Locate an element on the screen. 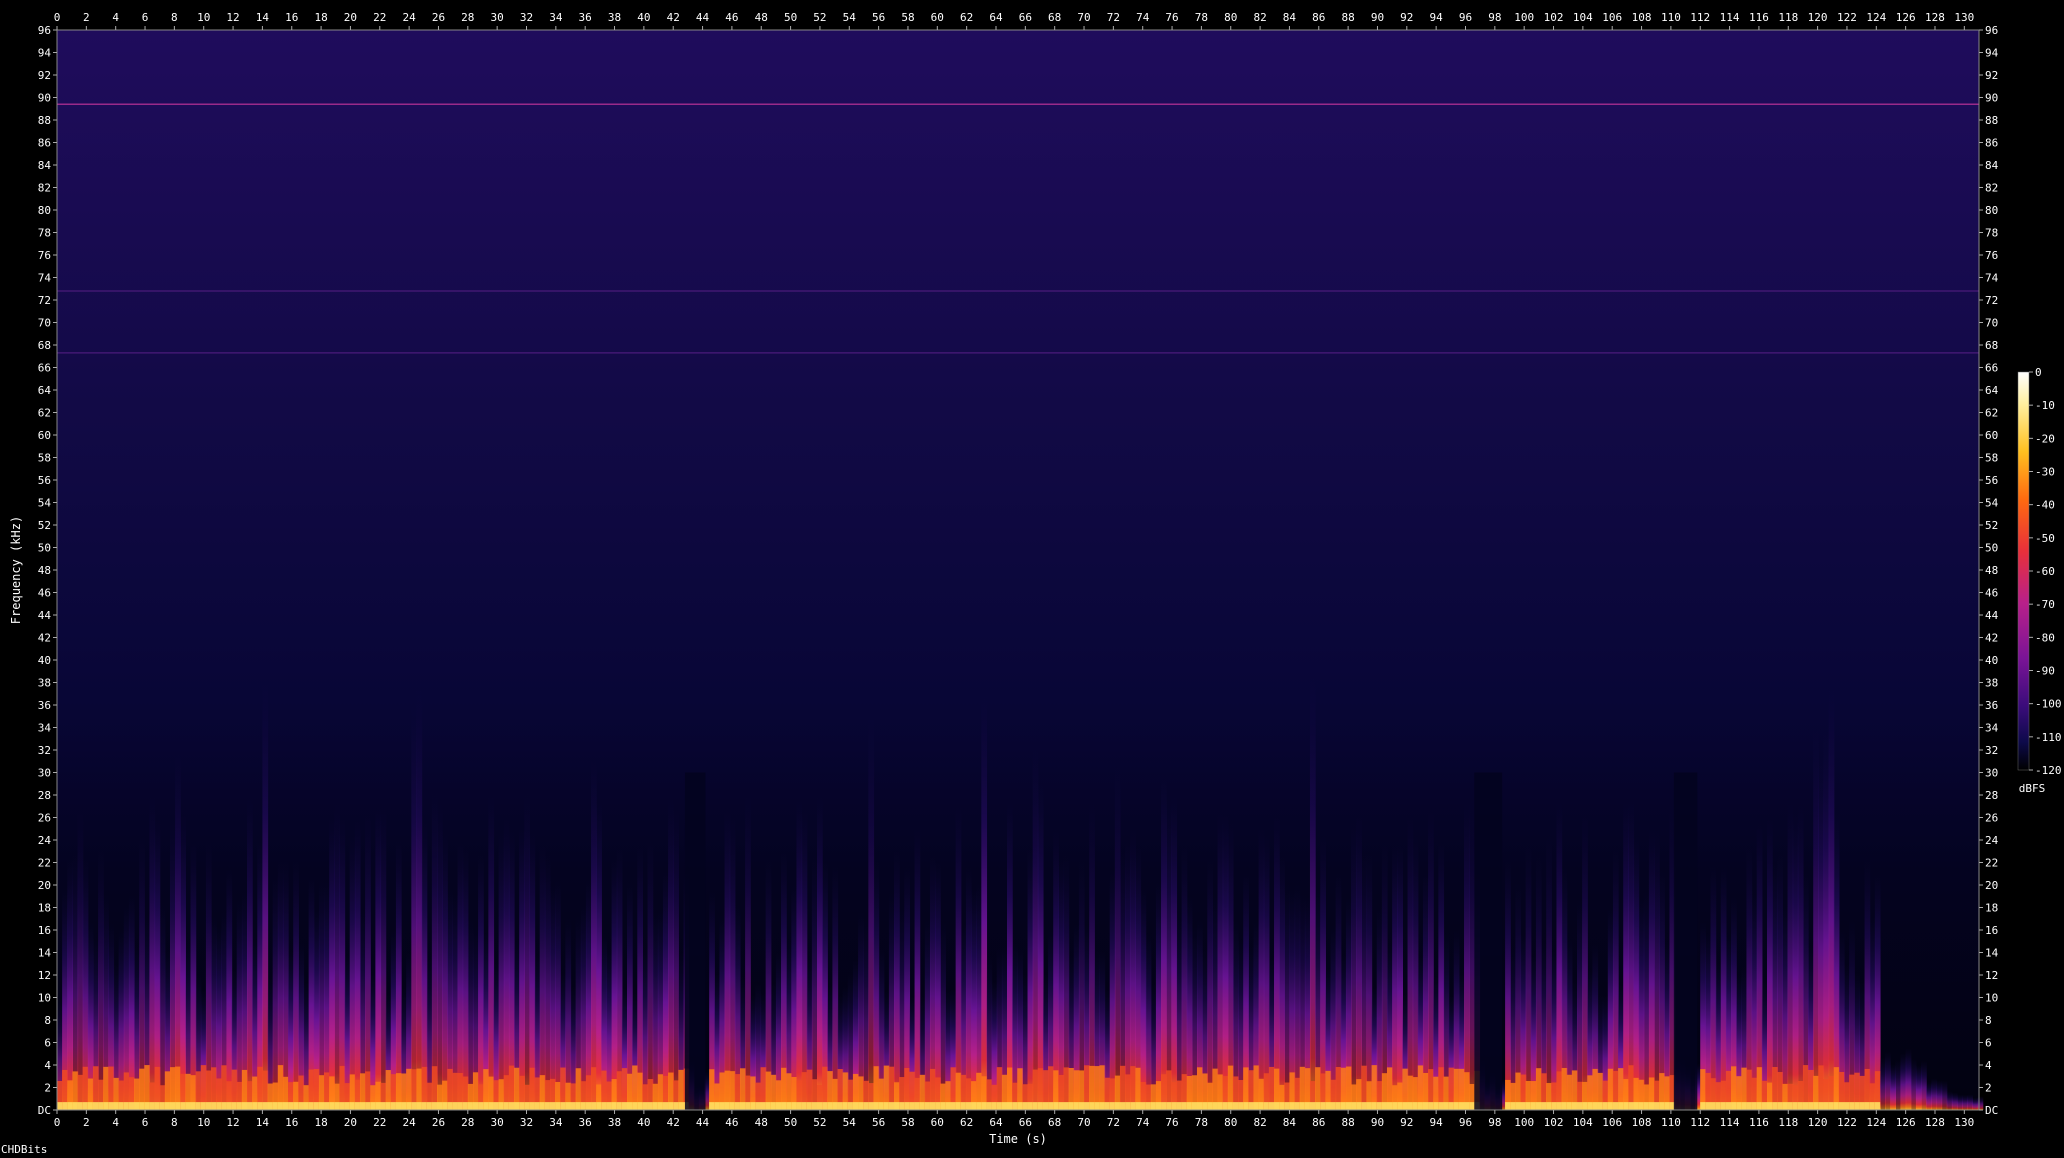  x-tick-label: 4 is located at coordinates (115, 1122).